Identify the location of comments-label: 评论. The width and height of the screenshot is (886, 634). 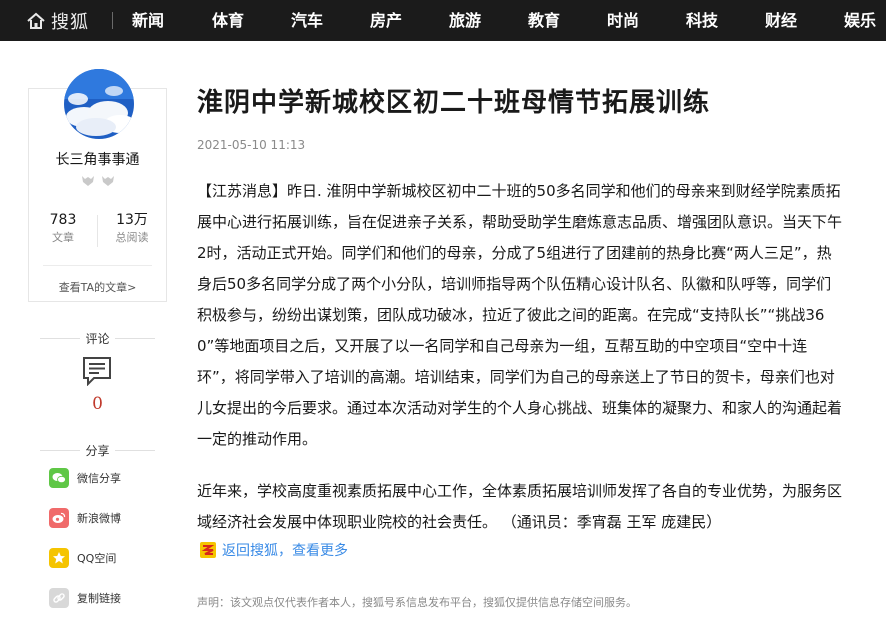
(97, 338).